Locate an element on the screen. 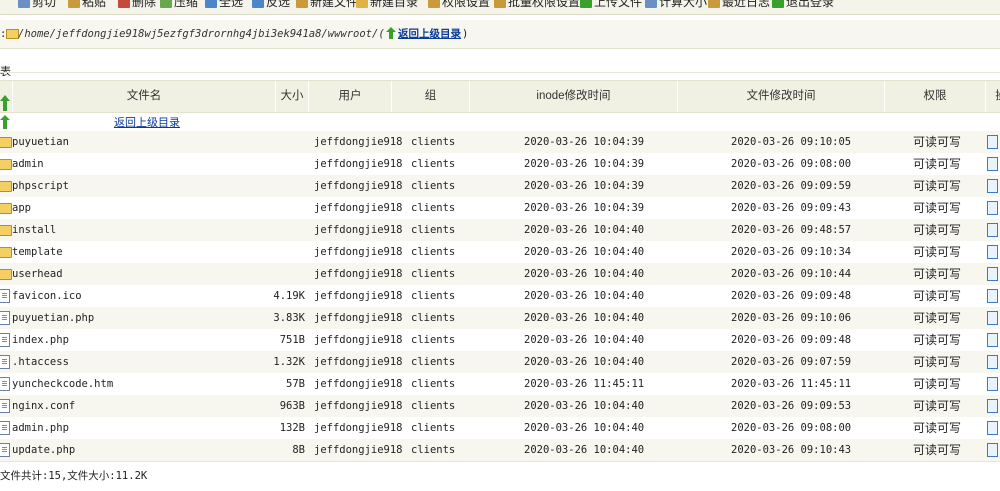 The height and width of the screenshot is (491, 1000). toolbar-item: 新建文件 is located at coordinates (327, 5).